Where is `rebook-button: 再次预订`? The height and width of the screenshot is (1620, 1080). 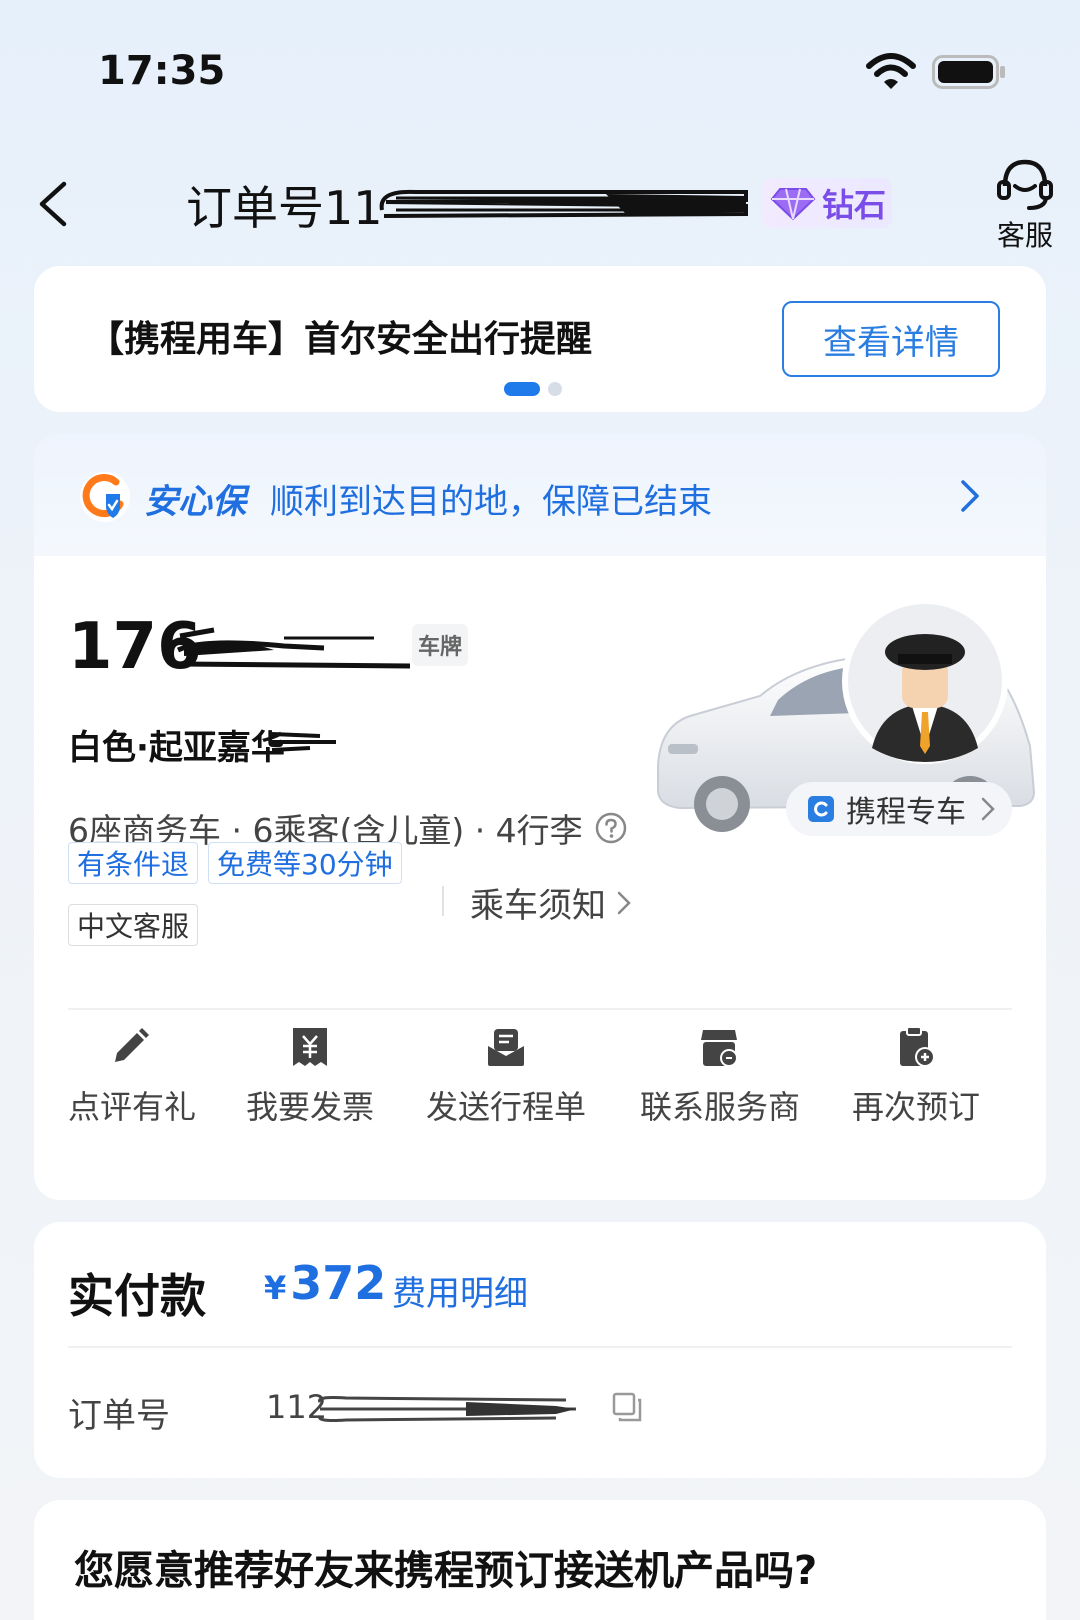
rebook-button: 再次预订 is located at coordinates (916, 1077).